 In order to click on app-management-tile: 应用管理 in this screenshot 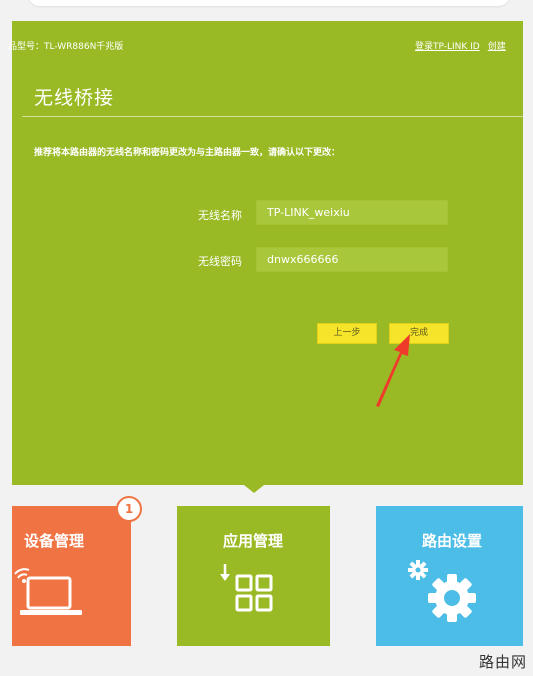, I will do `click(253, 576)`.